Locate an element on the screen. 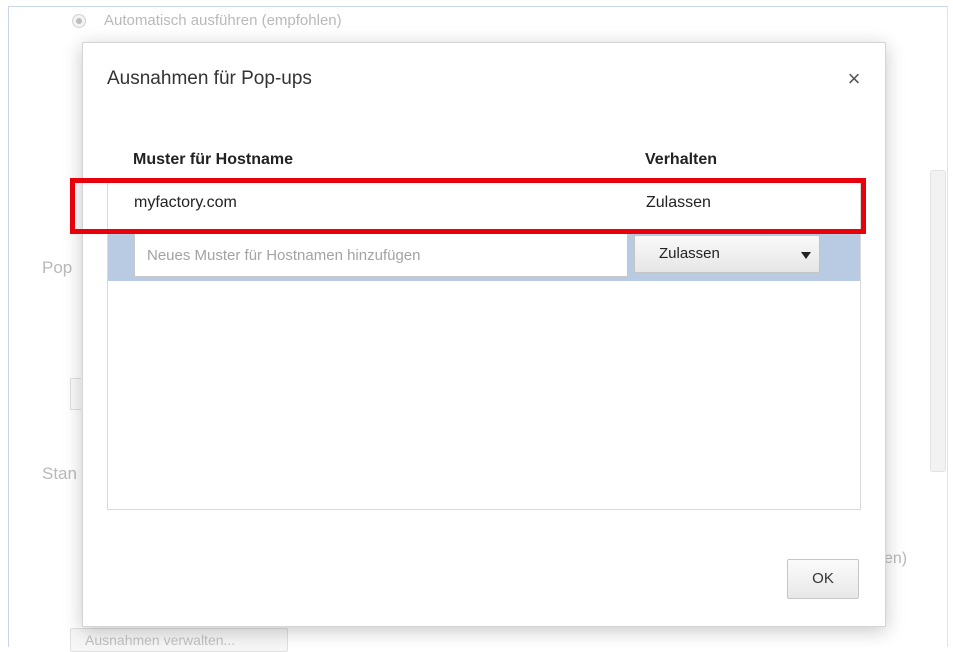  row-hostname: myfactory.com is located at coordinates (185, 202).